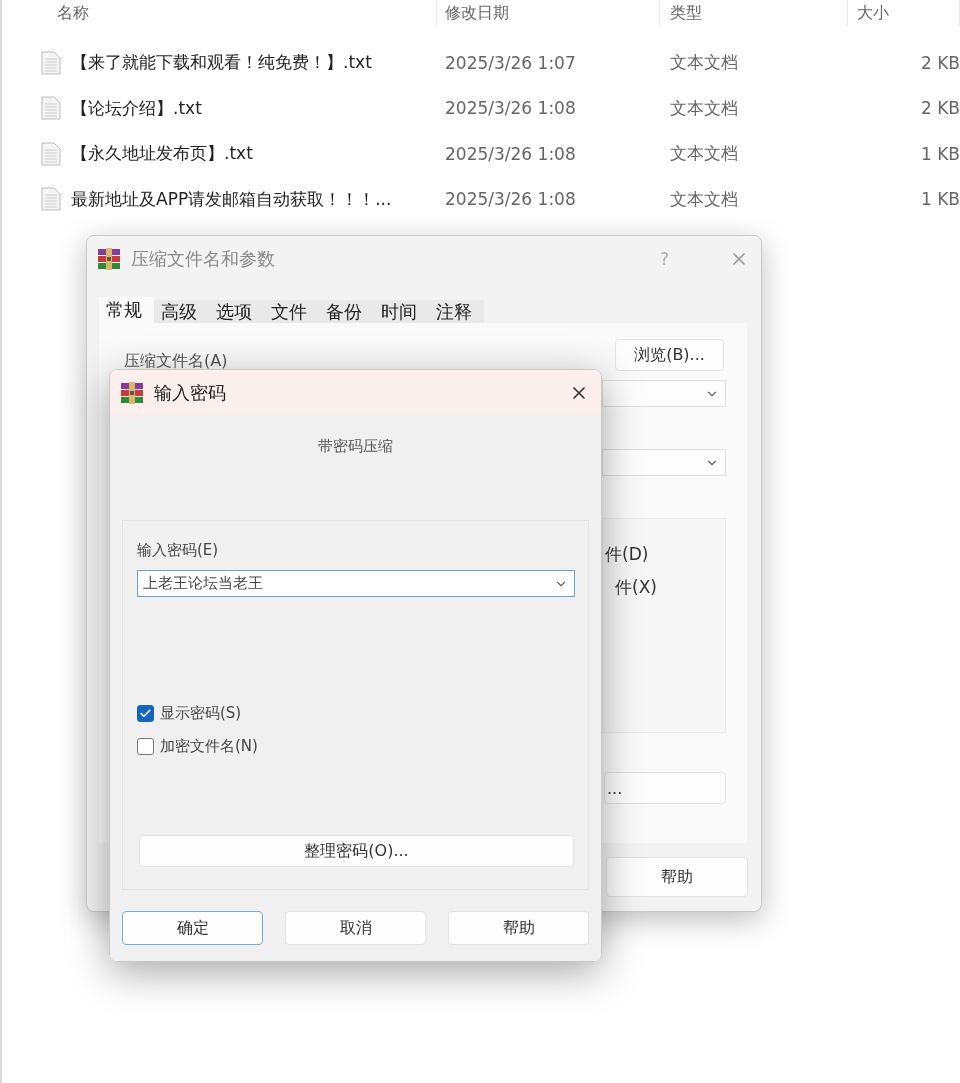 This screenshot has width=960, height=1083. I want to click on tab: 文件, so click(291, 311).